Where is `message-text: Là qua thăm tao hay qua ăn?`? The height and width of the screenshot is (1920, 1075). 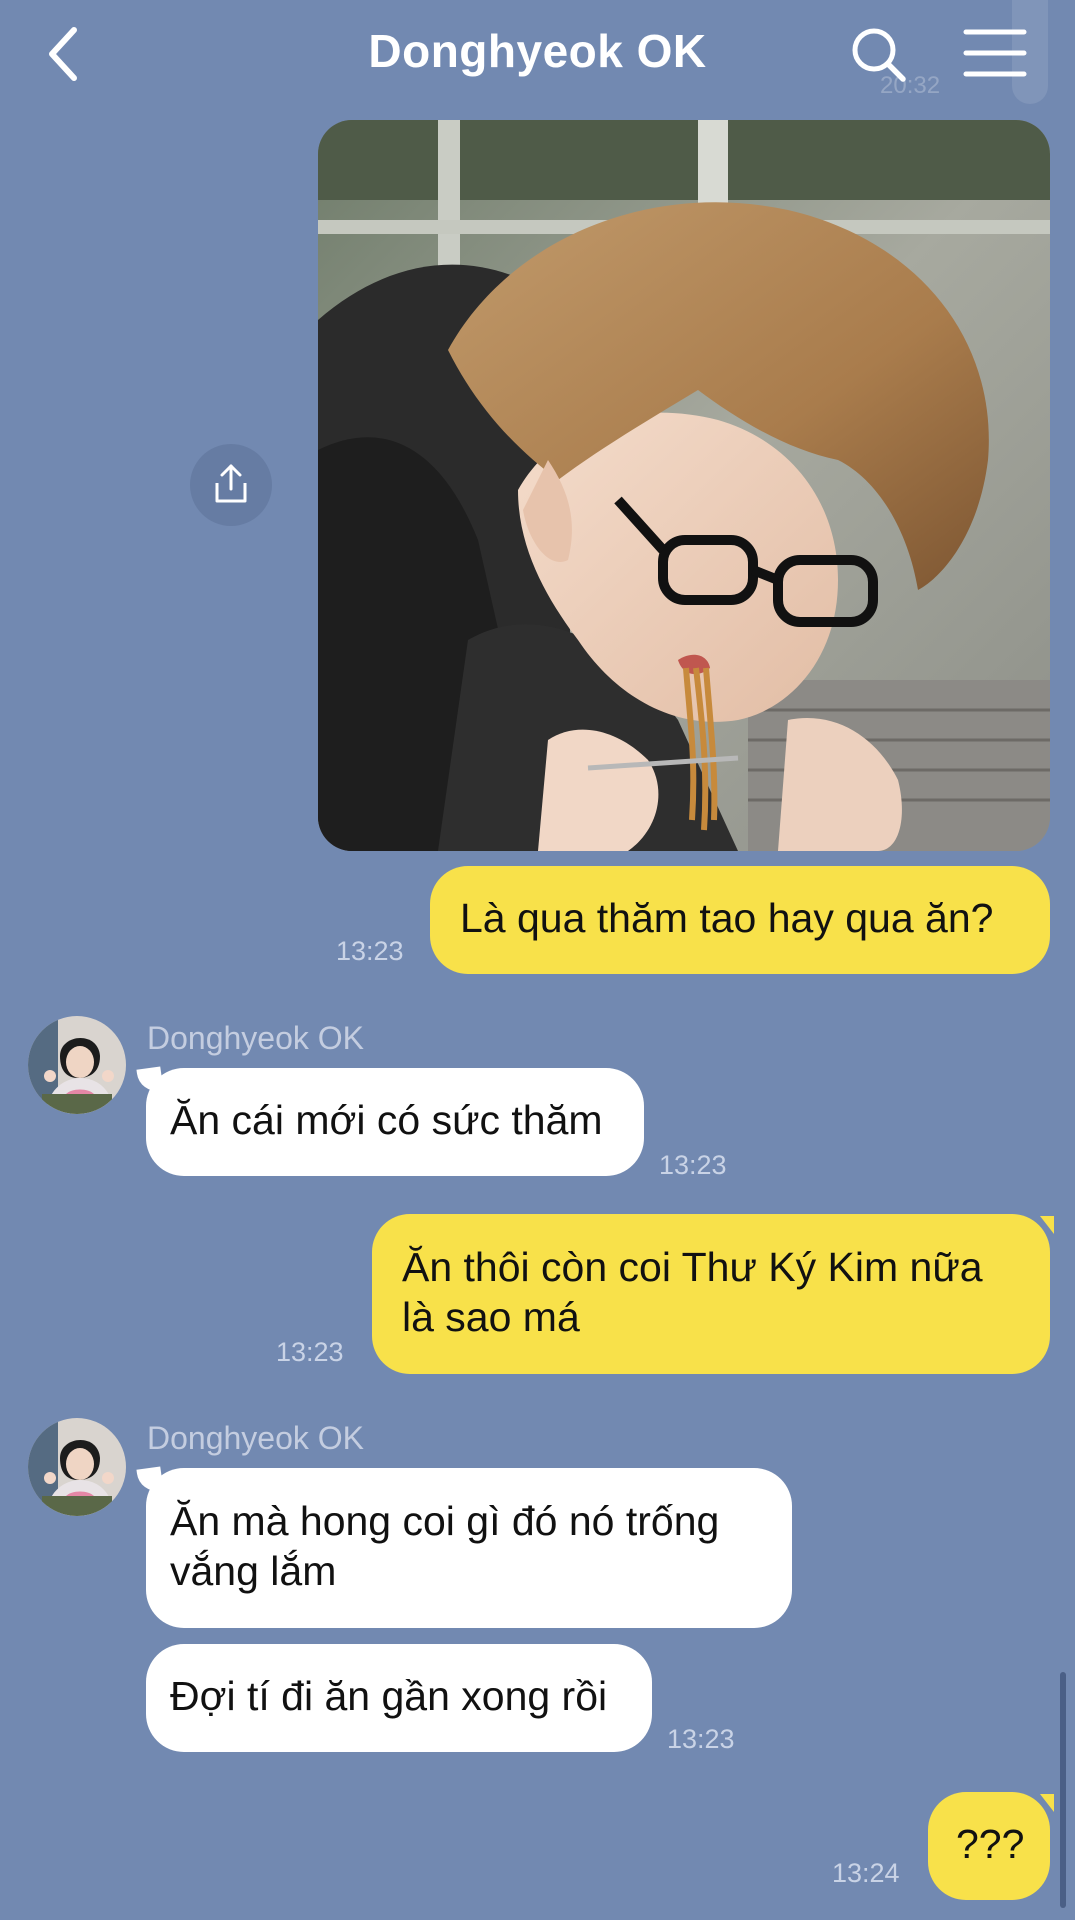 message-text: Là qua thăm tao hay qua ăn? is located at coordinates (727, 918).